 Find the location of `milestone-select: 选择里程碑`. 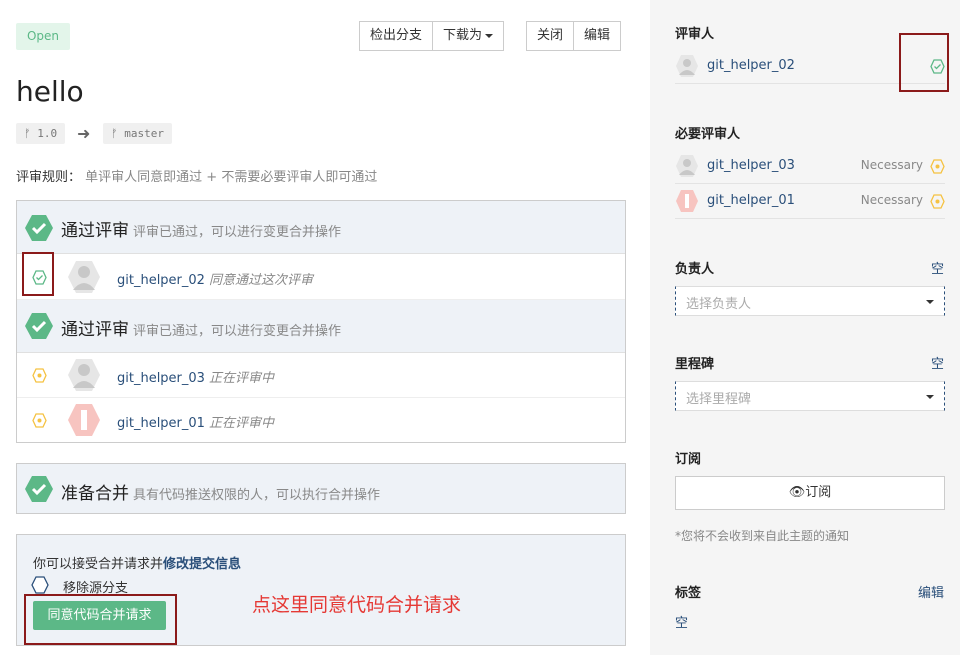

milestone-select: 选择里程碑 is located at coordinates (810, 396).